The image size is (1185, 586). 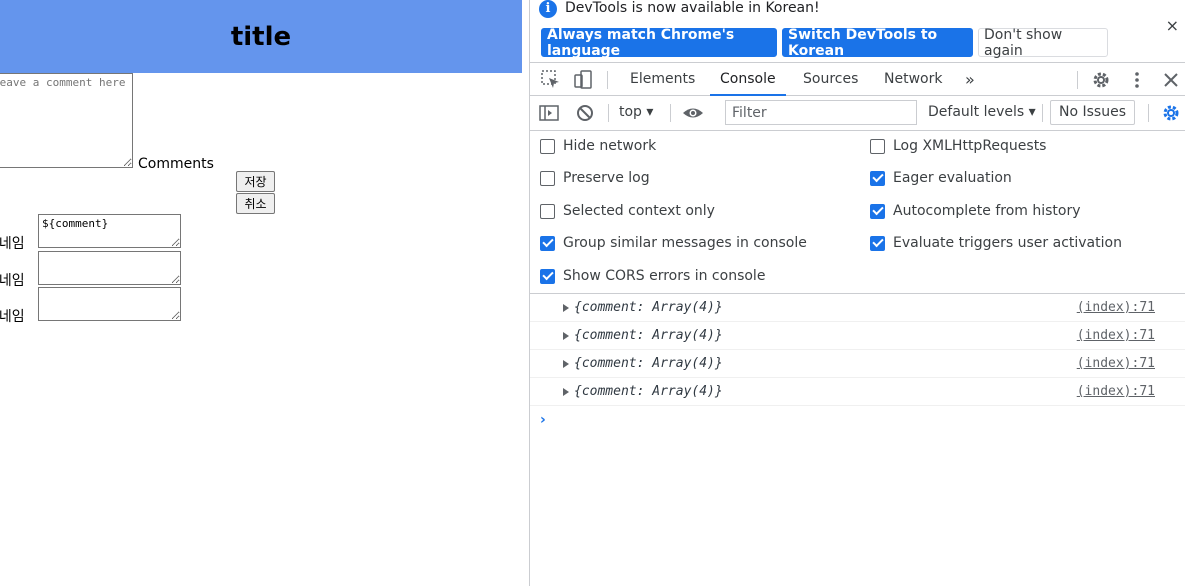 I want to click on setting-label: Show CORS errors in console, so click(x=664, y=276).